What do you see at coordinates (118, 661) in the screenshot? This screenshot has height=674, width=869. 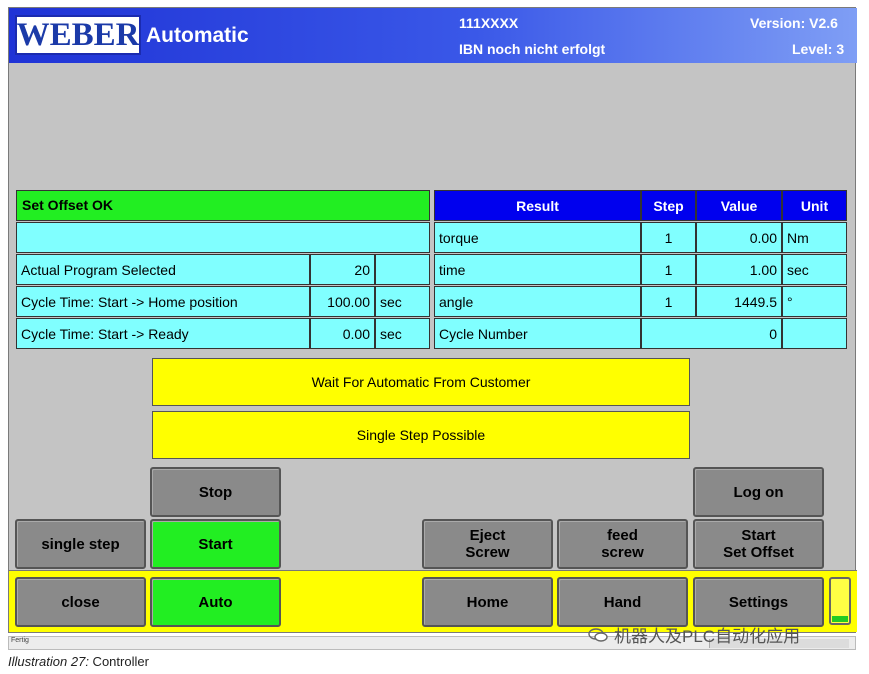 I see `caption-text: Controller` at bounding box center [118, 661].